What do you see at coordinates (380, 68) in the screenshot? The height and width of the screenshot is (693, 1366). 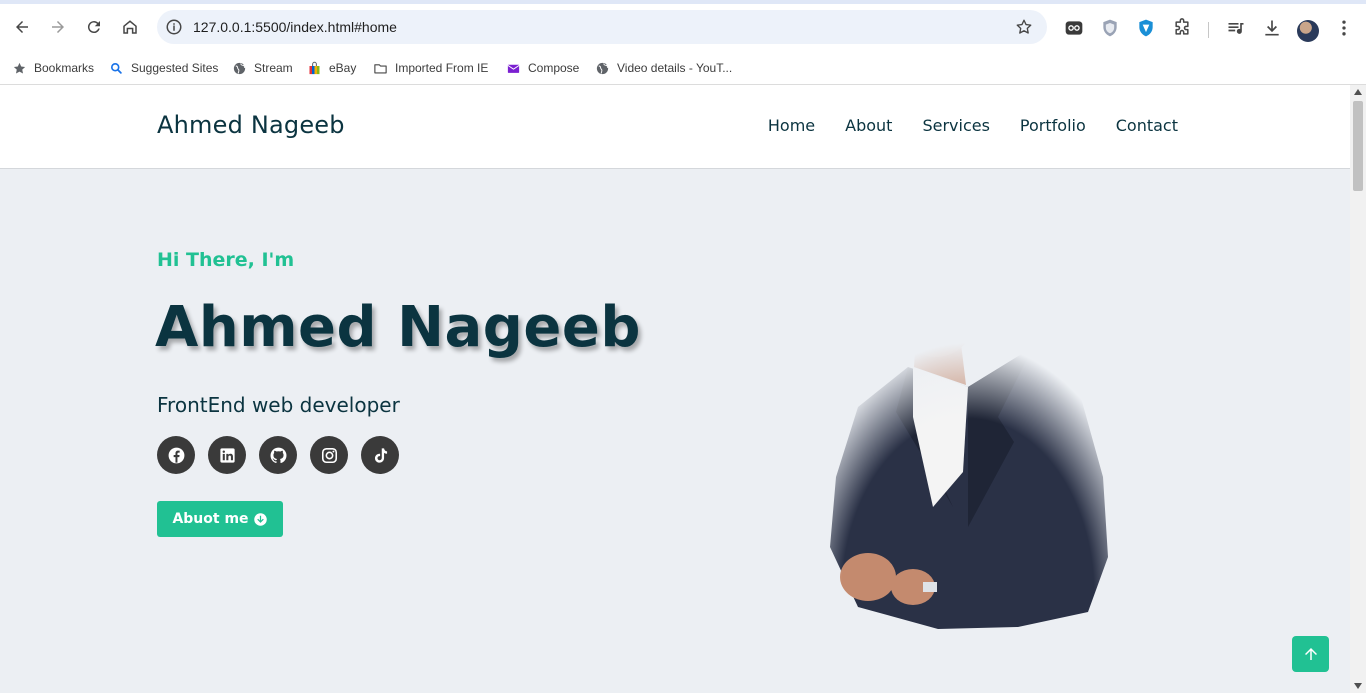 I see `folder-icon` at bounding box center [380, 68].